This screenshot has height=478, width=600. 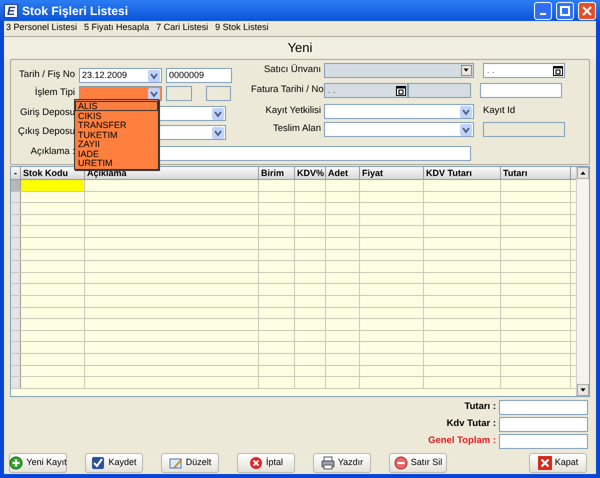 I want to click on field-label: Çıkış Deposu, so click(x=45, y=132).